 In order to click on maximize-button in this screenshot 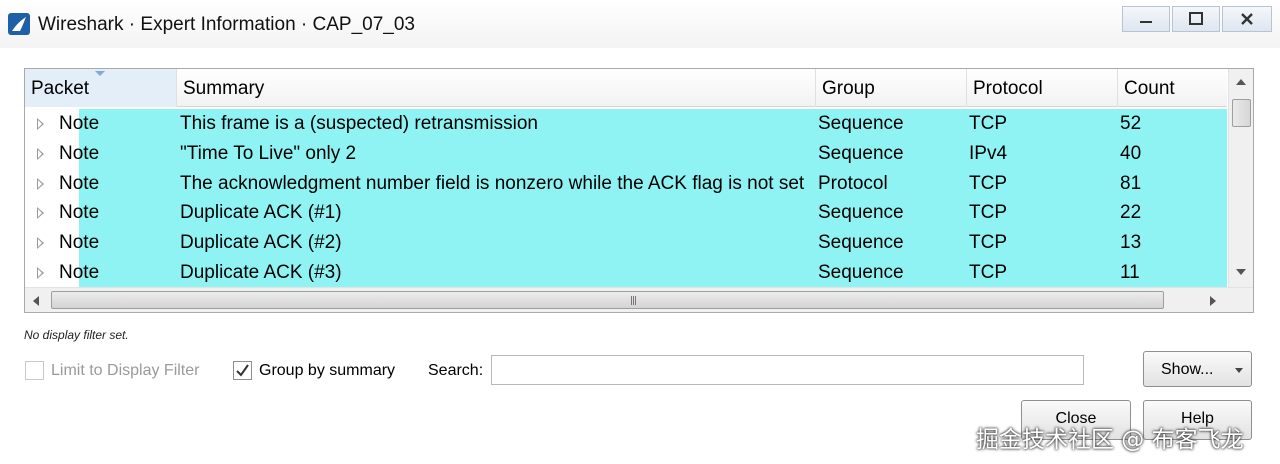, I will do `click(1196, 19)`.